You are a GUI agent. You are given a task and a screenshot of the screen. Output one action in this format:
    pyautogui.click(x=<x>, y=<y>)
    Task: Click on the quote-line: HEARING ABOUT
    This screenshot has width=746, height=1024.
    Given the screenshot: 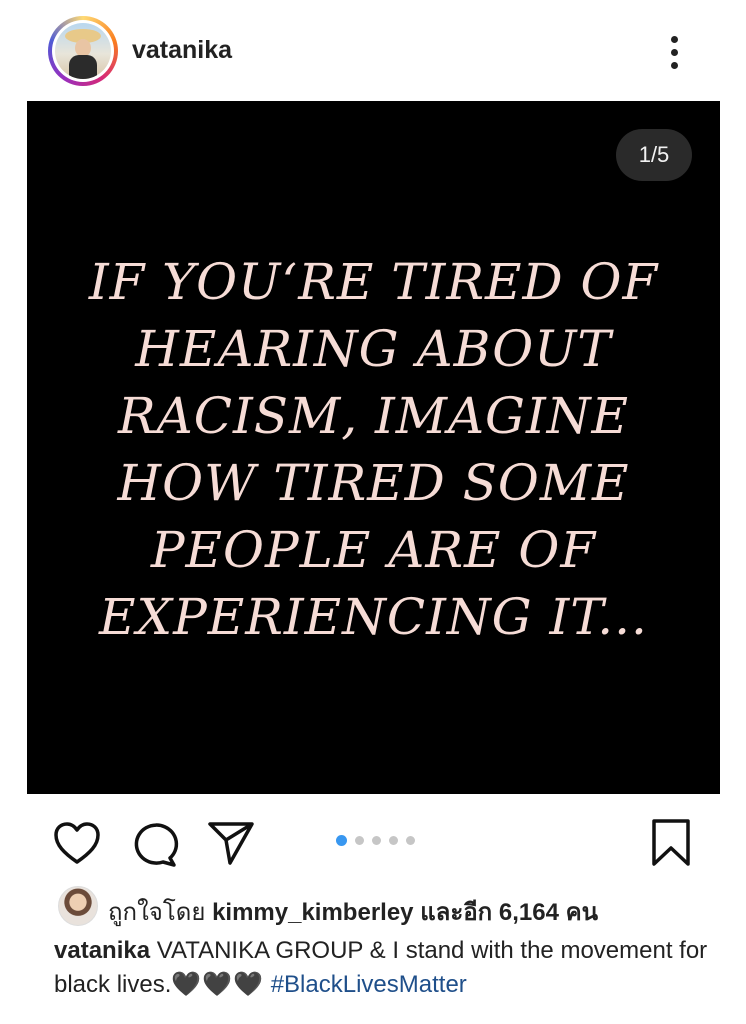 What is the action you would take?
    pyautogui.click(x=373, y=349)
    